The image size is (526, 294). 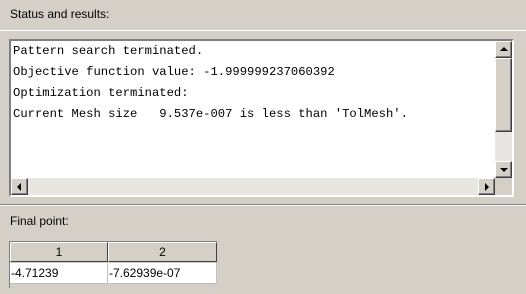 I want to click on scroll-up-button, so click(x=503, y=49).